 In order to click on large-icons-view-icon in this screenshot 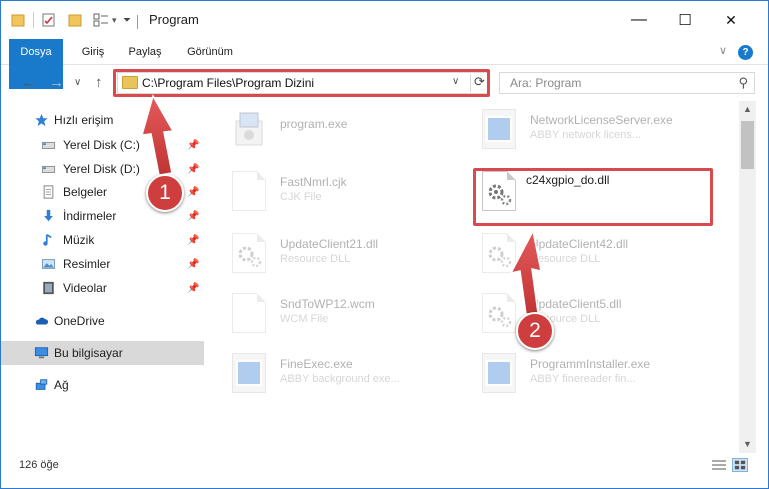, I will do `click(740, 465)`.